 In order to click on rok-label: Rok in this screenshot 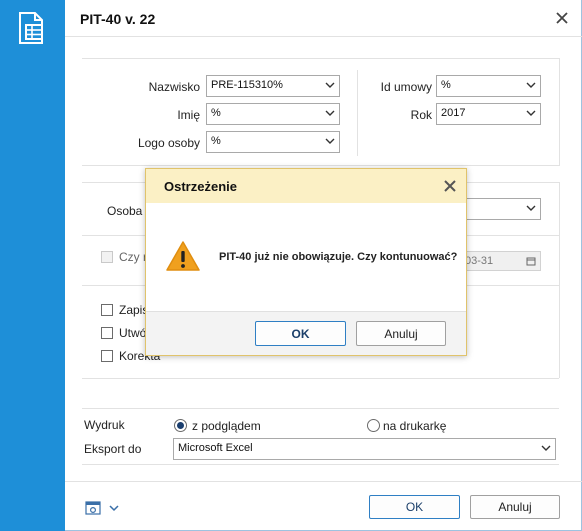, I will do `click(421, 115)`.